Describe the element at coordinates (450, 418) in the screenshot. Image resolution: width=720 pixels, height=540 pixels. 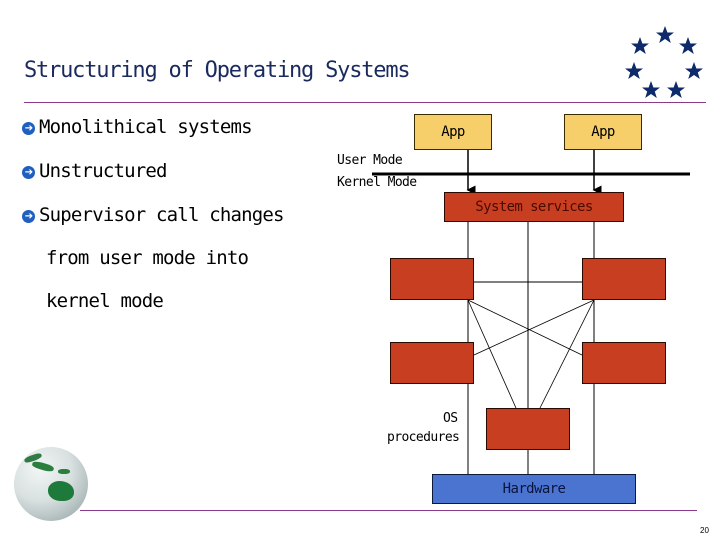
I see `os-label: OS` at that location.